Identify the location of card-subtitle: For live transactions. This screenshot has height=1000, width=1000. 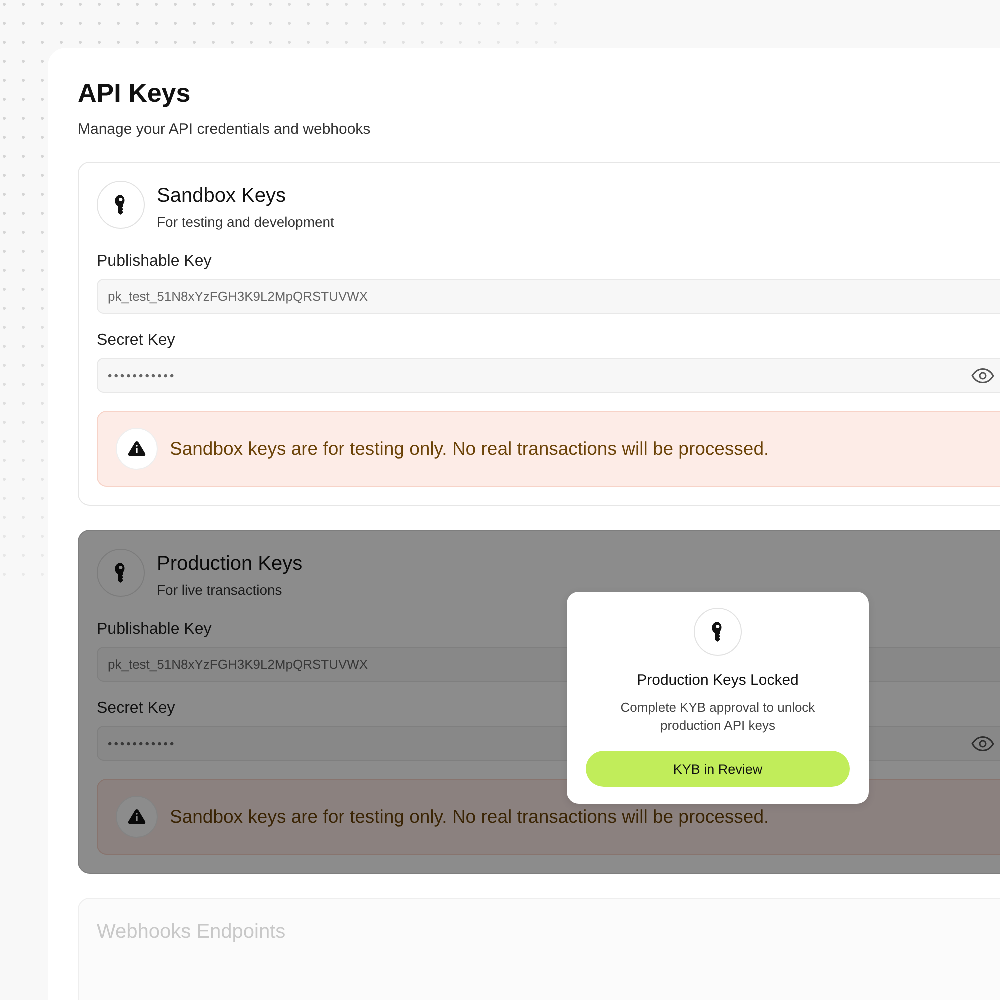
(220, 590).